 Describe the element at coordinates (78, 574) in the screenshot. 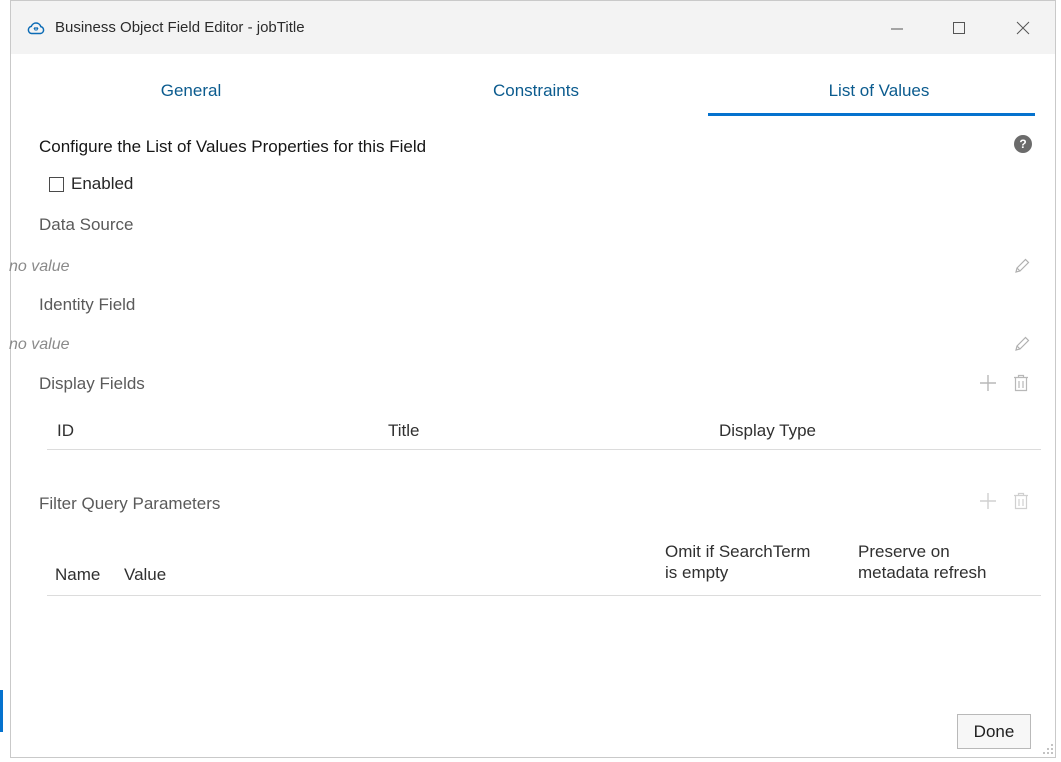

I see `filter-col-name: Name` at that location.